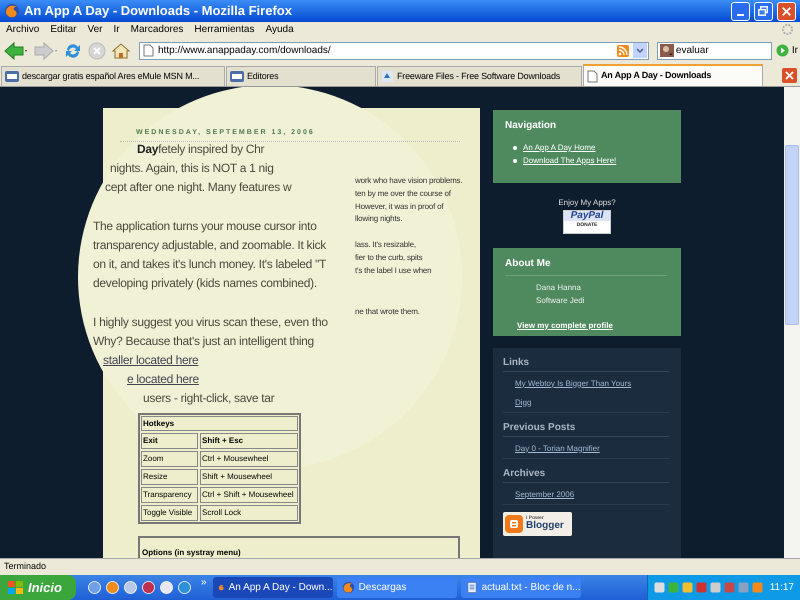 This screenshot has height=600, width=800. I want to click on table-cell: Transparency, so click(169, 495).